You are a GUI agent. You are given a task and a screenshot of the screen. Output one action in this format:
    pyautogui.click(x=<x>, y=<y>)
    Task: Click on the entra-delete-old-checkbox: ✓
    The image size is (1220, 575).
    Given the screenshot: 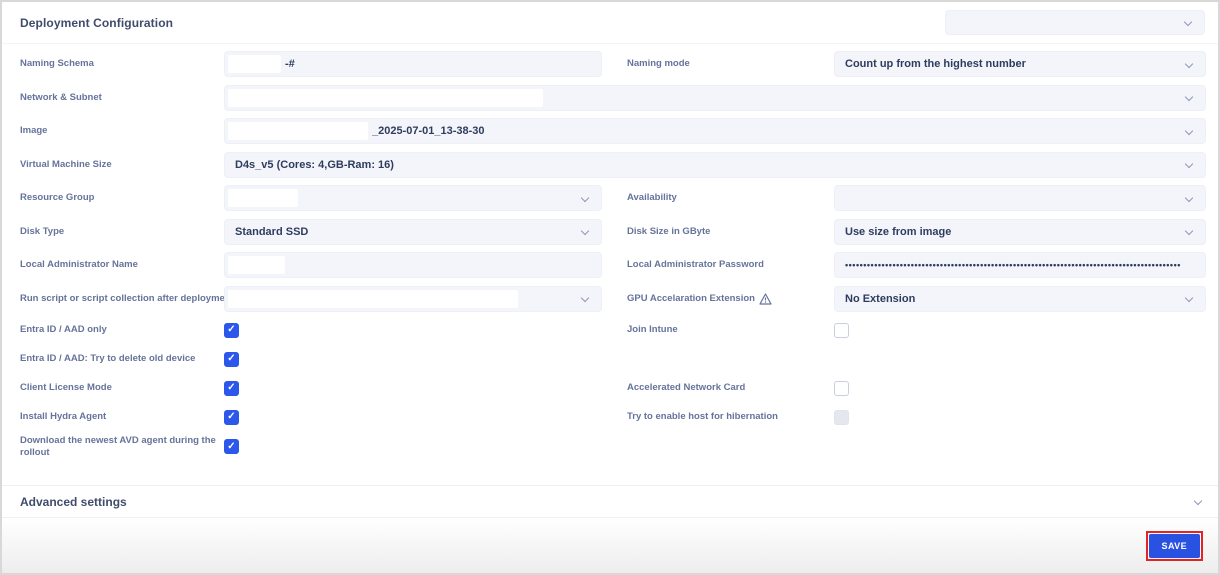 What is the action you would take?
    pyautogui.click(x=231, y=359)
    